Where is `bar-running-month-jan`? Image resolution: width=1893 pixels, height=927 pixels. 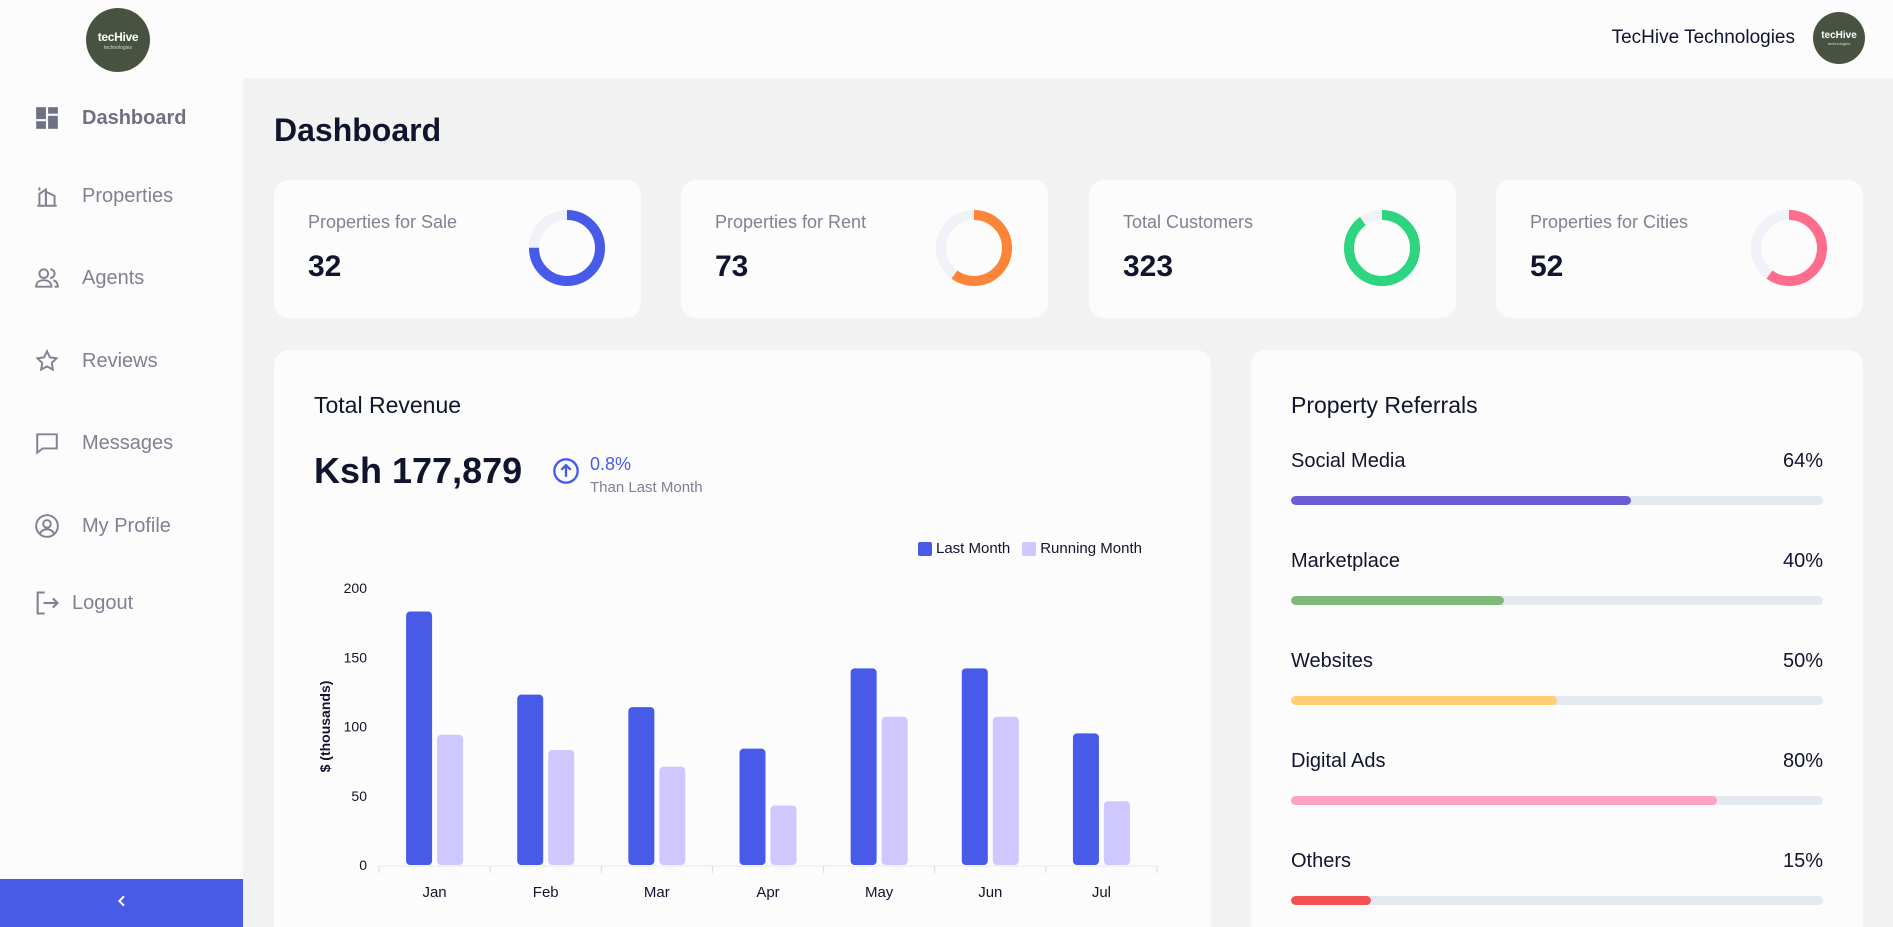 bar-running-month-jan is located at coordinates (450, 799).